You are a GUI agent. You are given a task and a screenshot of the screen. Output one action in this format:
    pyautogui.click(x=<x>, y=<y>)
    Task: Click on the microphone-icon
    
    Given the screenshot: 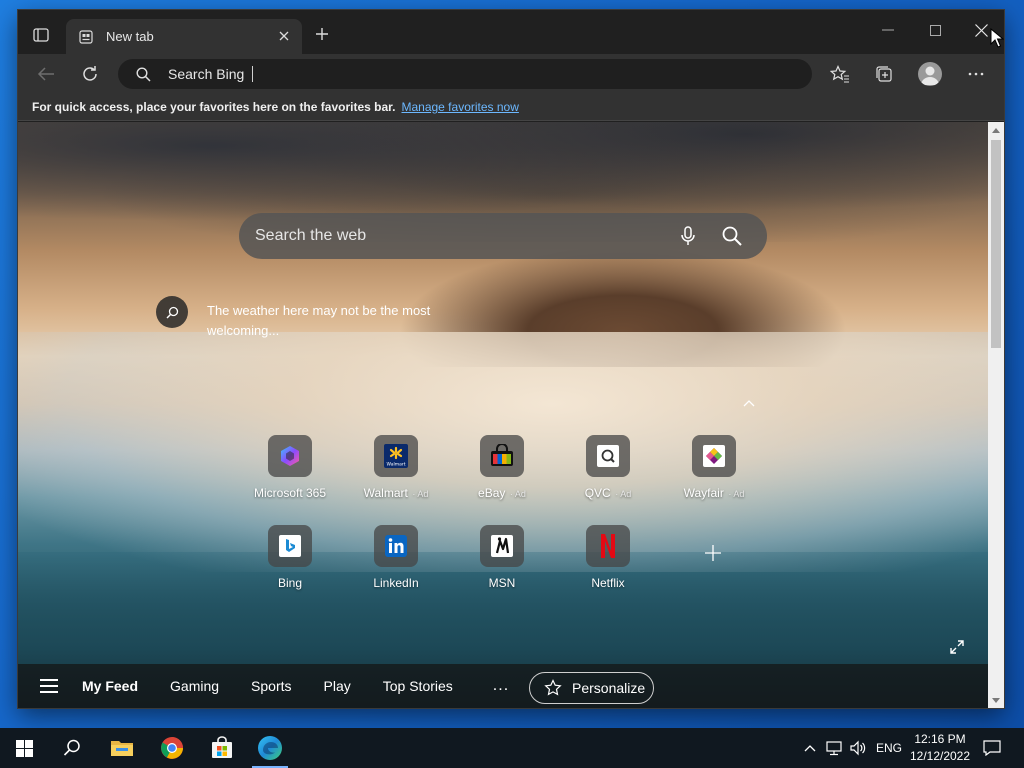 What is the action you would take?
    pyautogui.click(x=688, y=236)
    